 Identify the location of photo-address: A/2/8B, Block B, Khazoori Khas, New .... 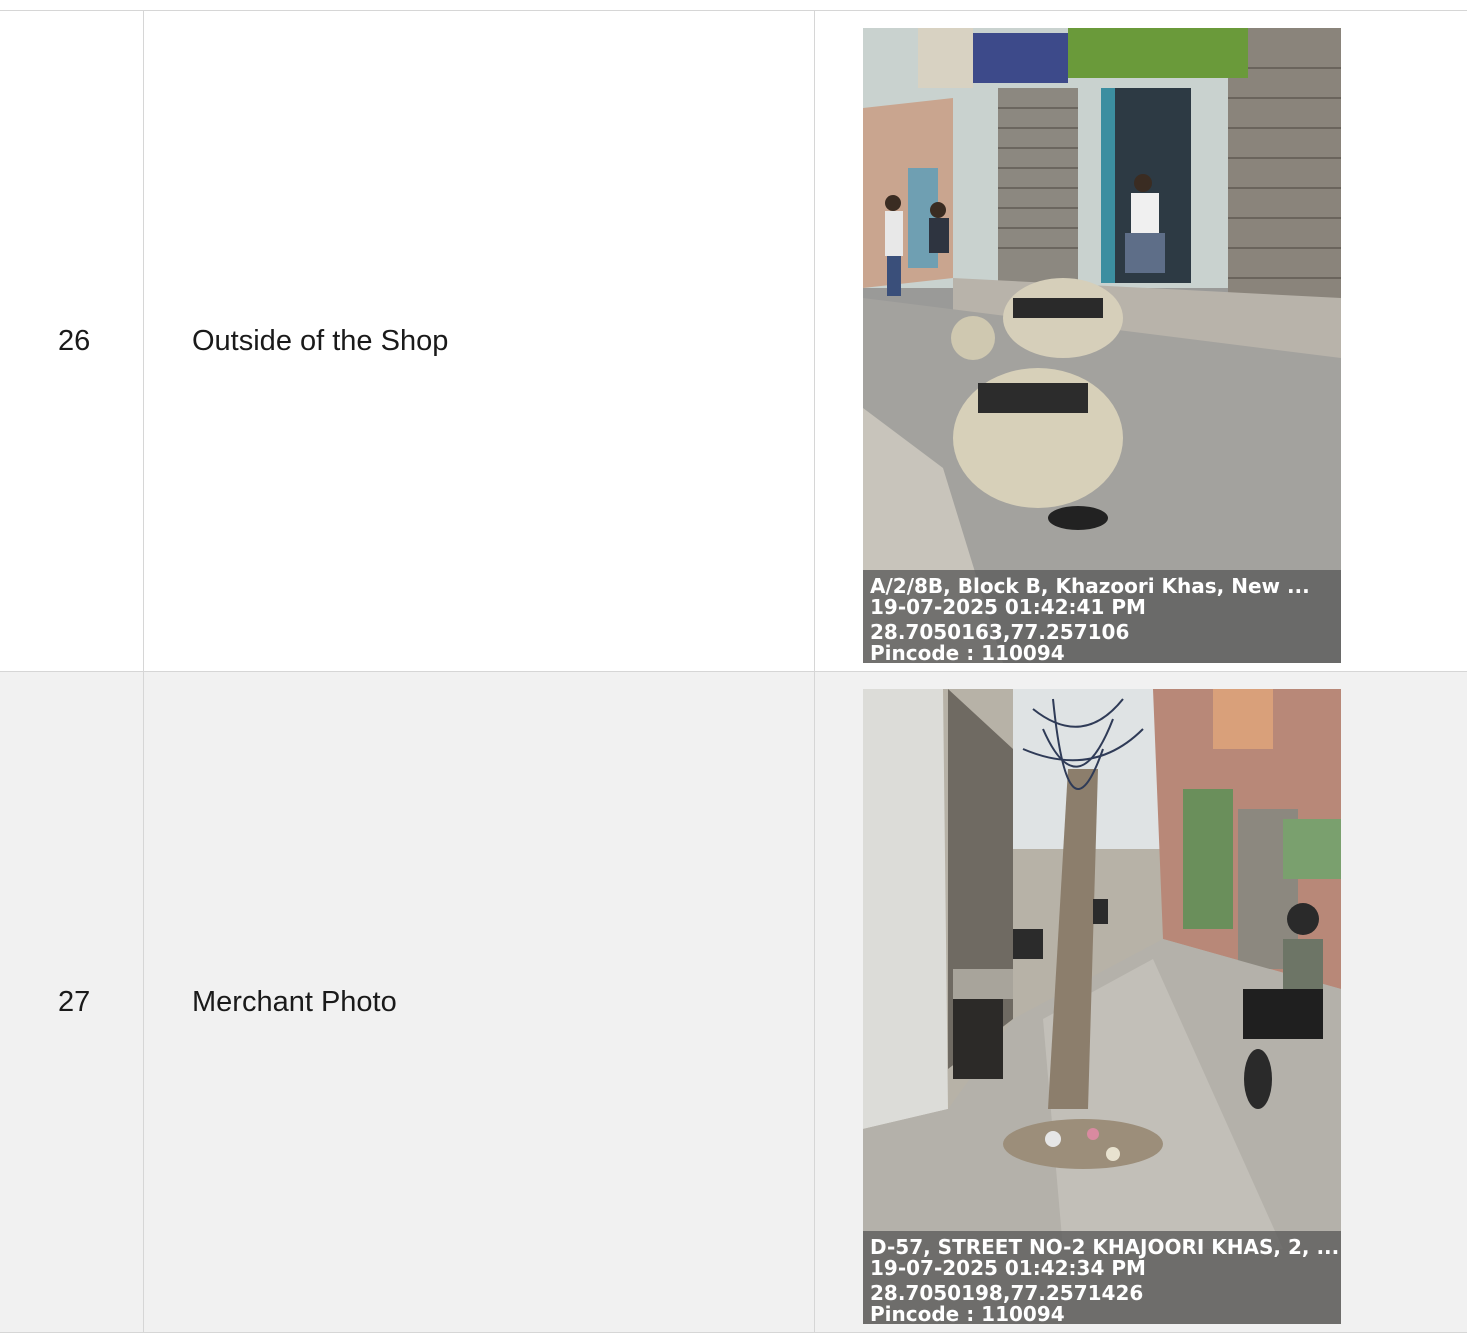
(1090, 586).